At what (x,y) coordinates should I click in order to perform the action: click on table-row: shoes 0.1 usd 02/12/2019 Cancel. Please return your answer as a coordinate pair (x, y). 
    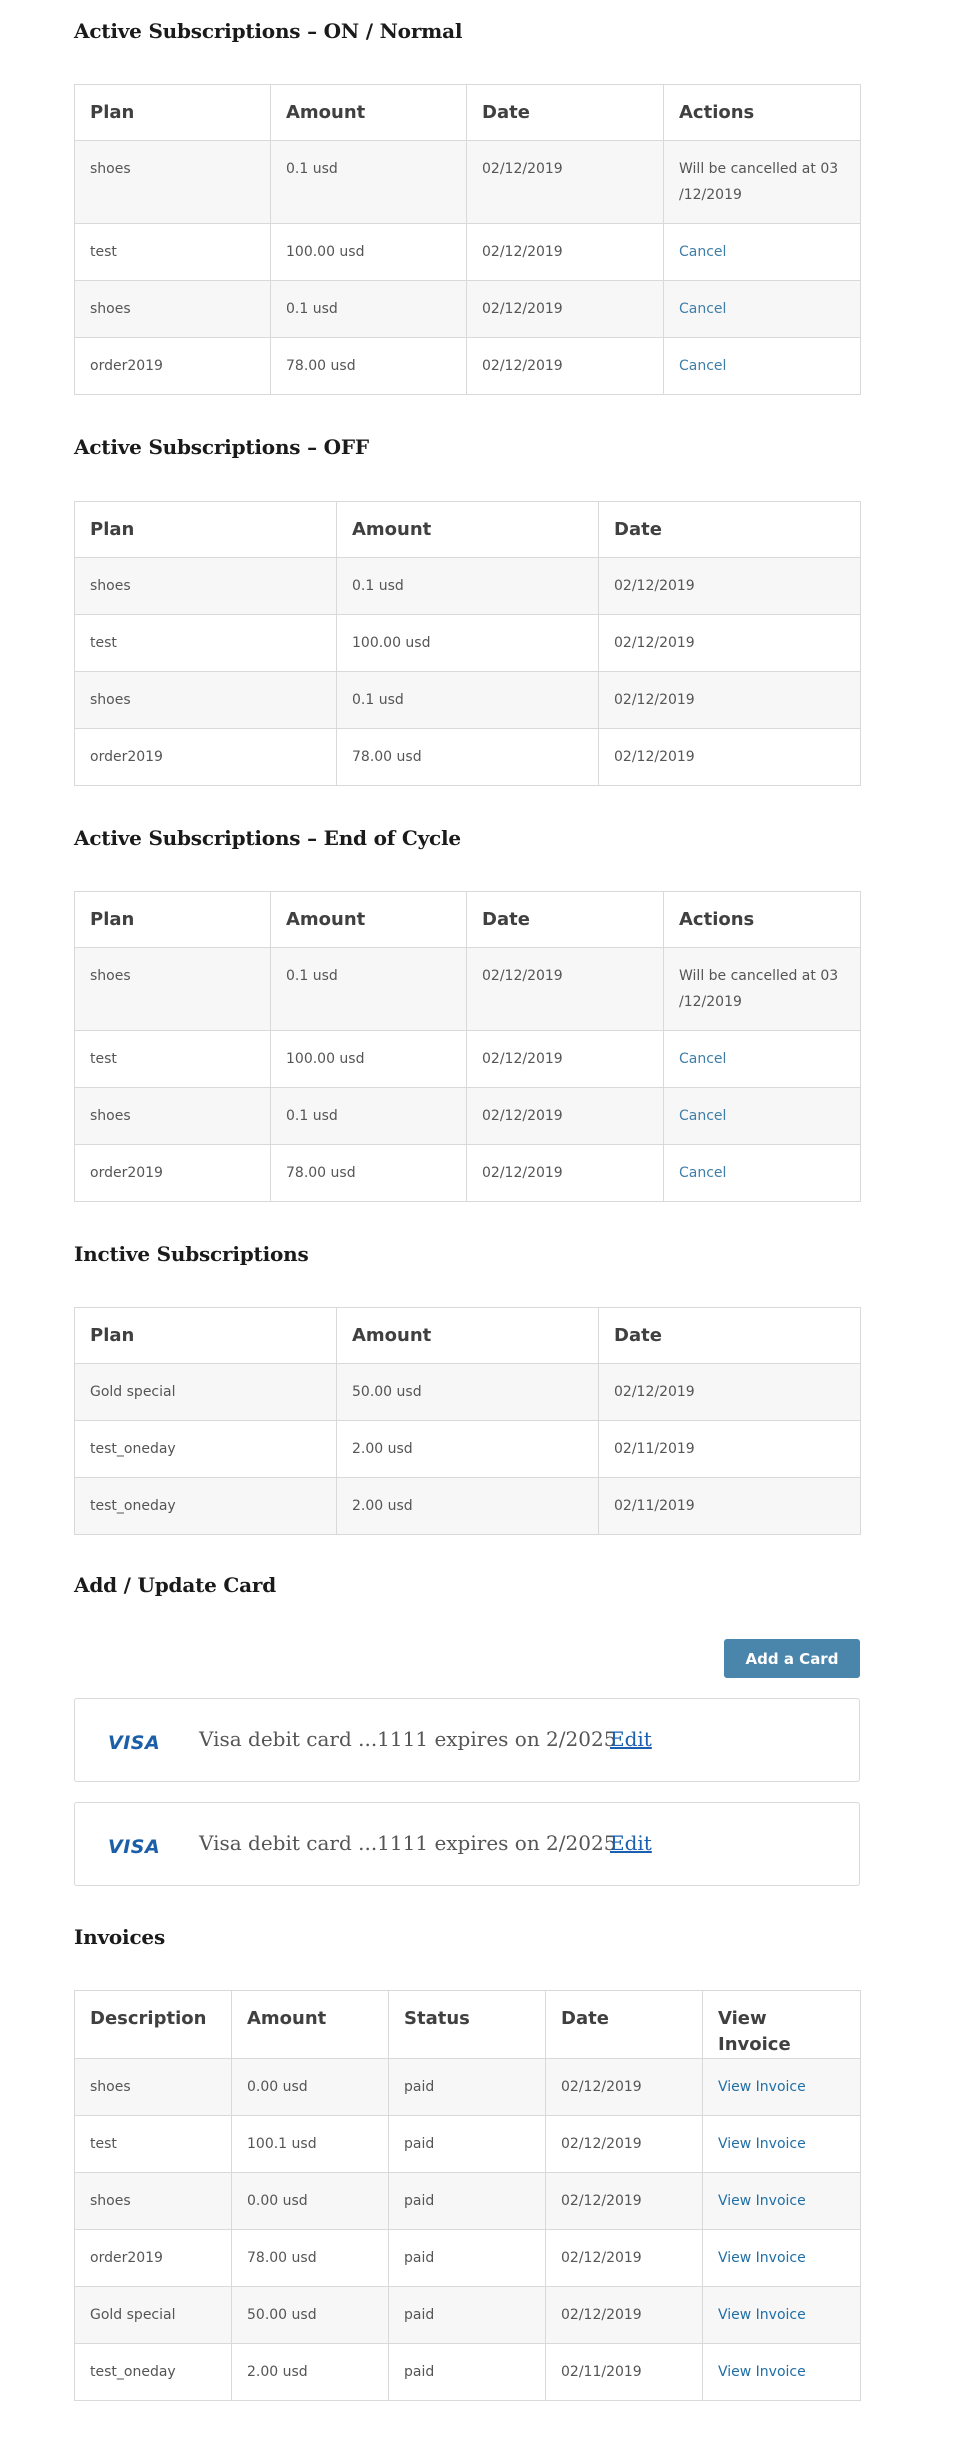
    Looking at the image, I should click on (467, 1116).